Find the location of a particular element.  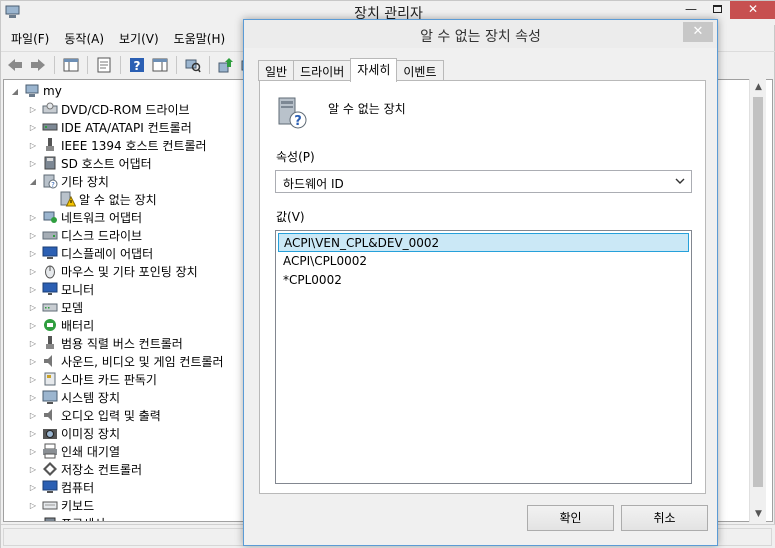

other-devices-icon: ? is located at coordinates (50, 181).